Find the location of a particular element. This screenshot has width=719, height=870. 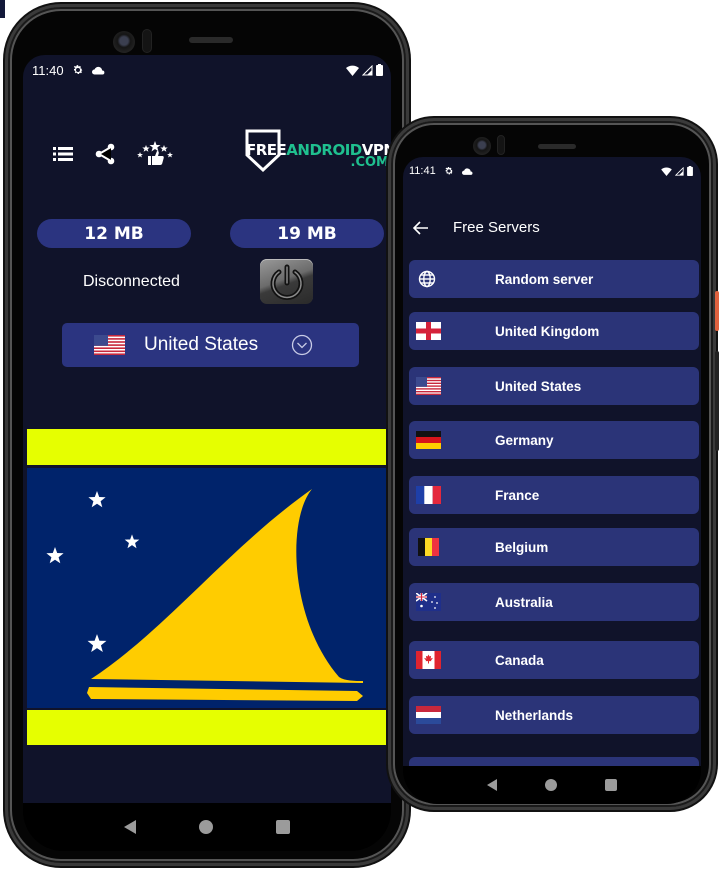

power-icon is located at coordinates (286, 282).